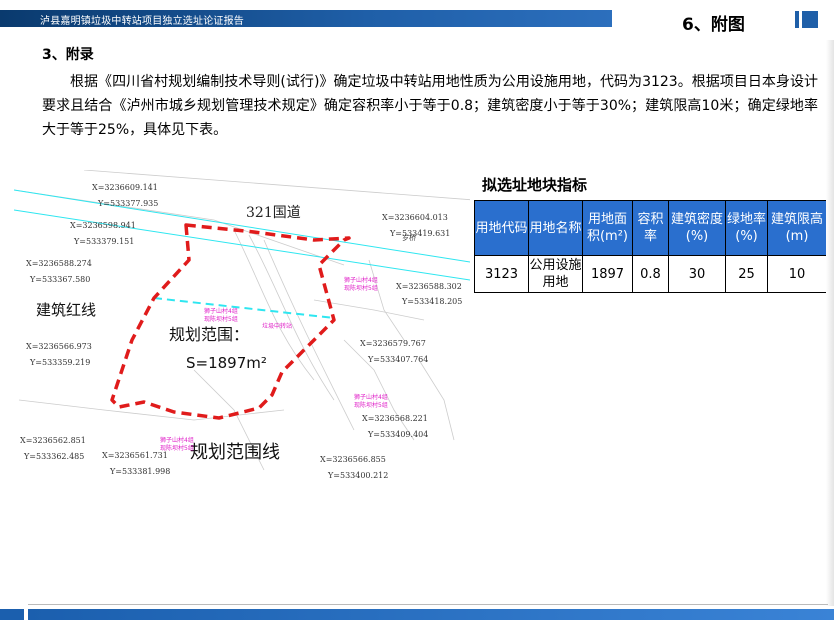 The image size is (834, 620). What do you see at coordinates (419, 233) in the screenshot?
I see `coord-y: Y=533419.631` at bounding box center [419, 233].